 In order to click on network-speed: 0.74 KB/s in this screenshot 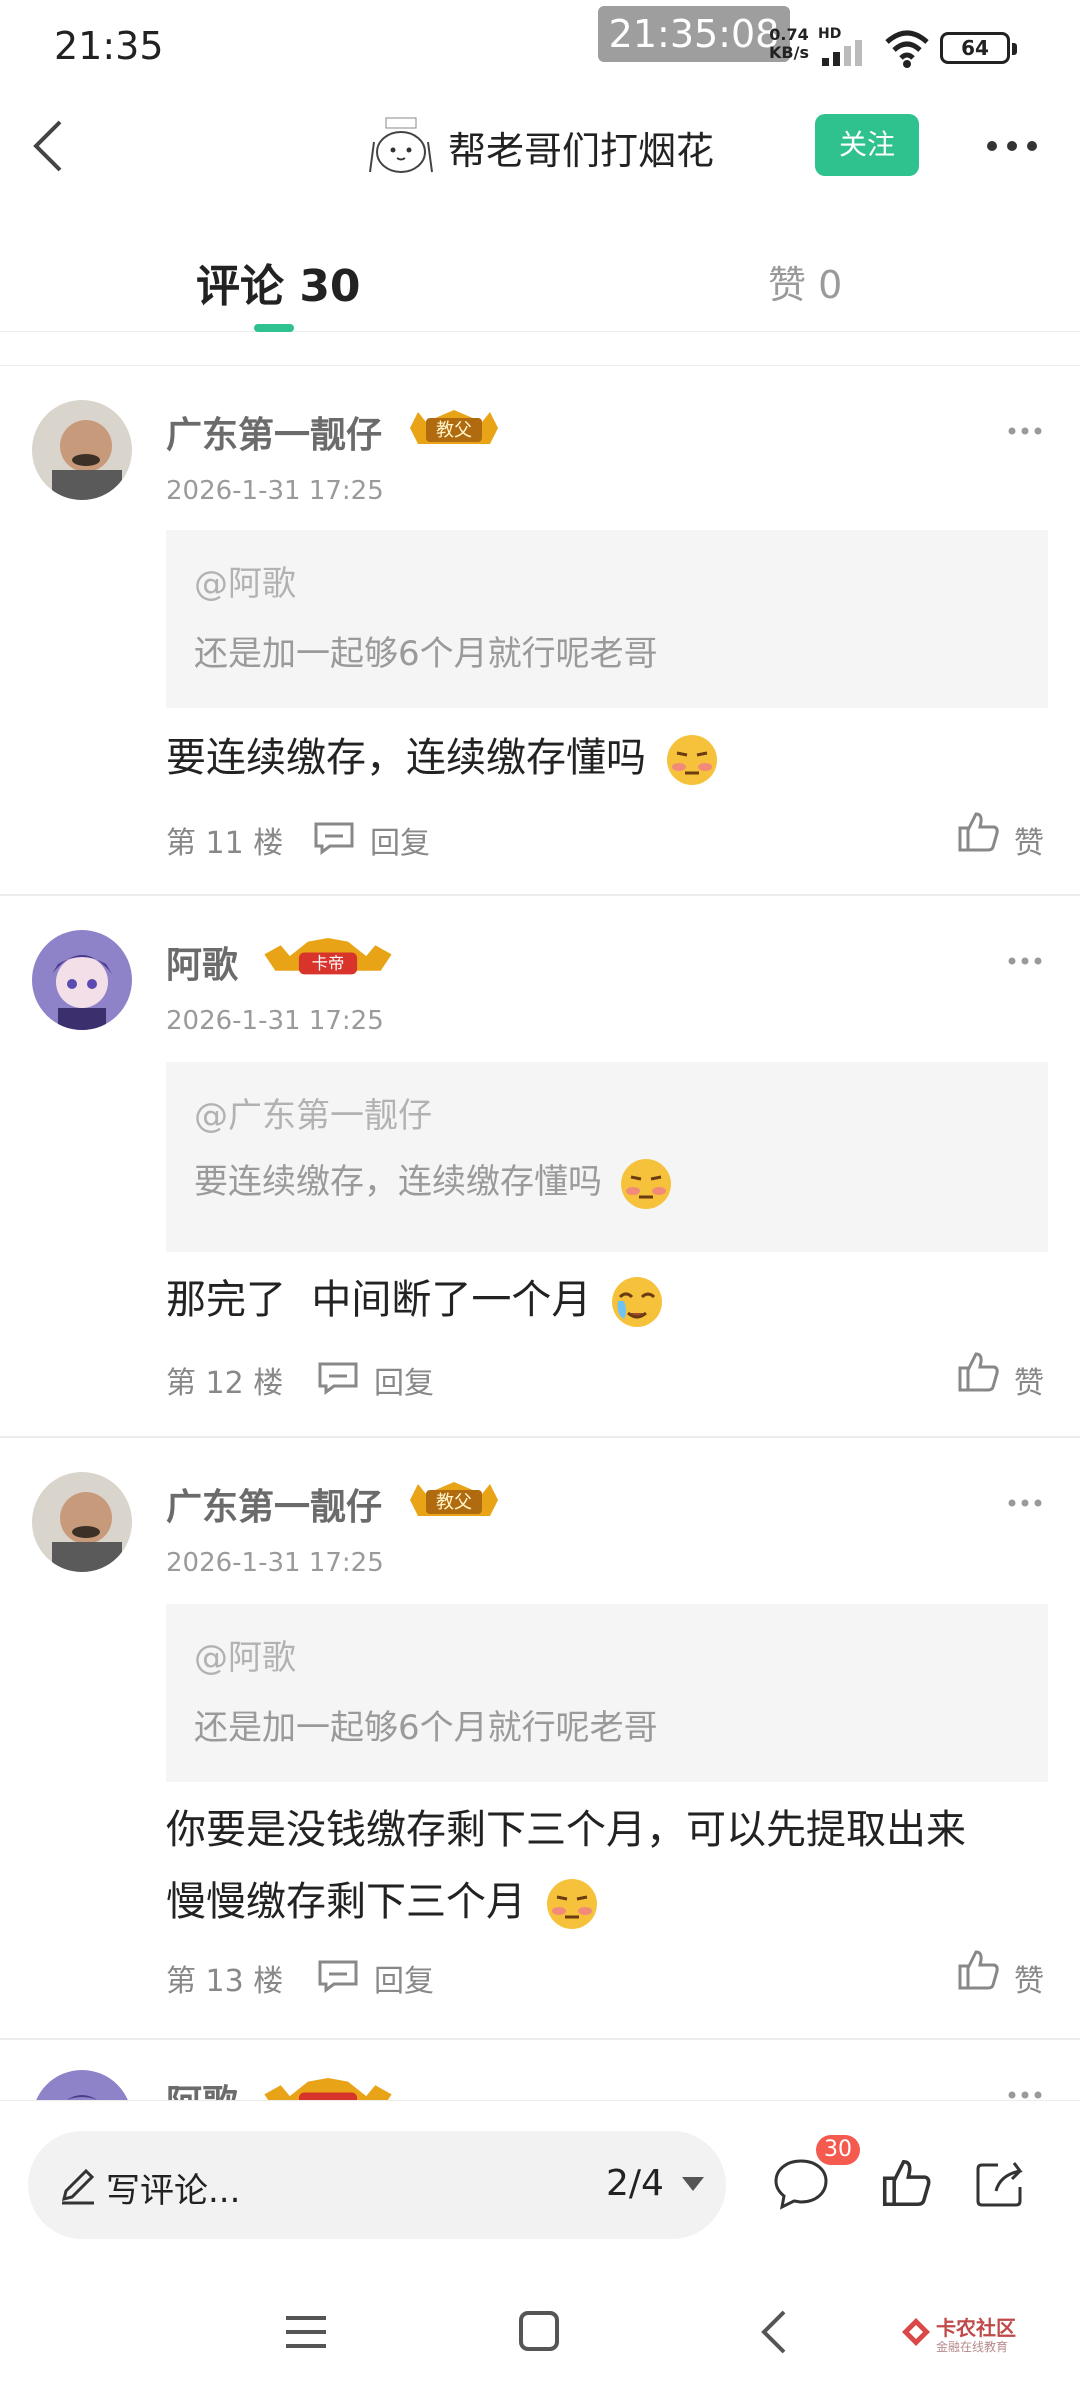, I will do `click(789, 44)`.